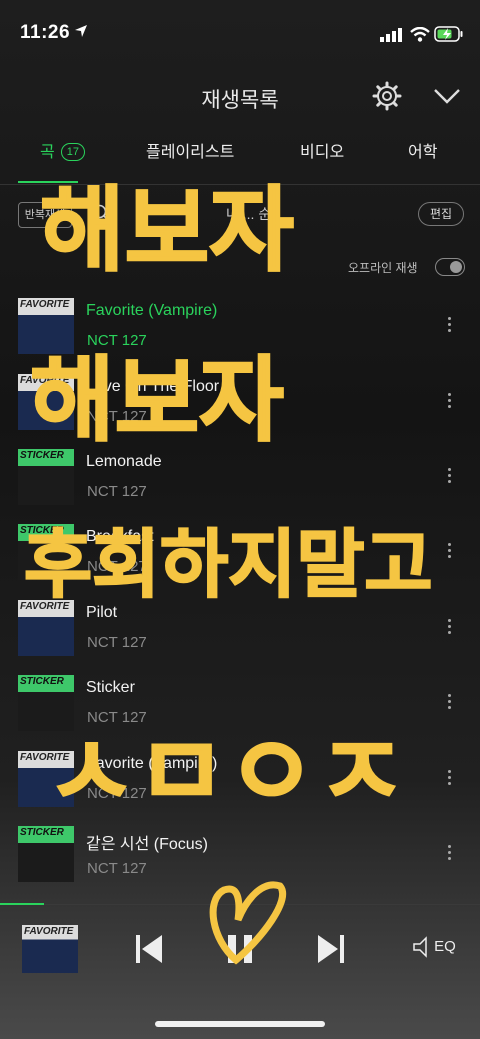 Image resolution: width=480 pixels, height=1039 pixels. What do you see at coordinates (240, 485) in the screenshot?
I see `song-row: STICKER Lemonade NCT 127` at bounding box center [240, 485].